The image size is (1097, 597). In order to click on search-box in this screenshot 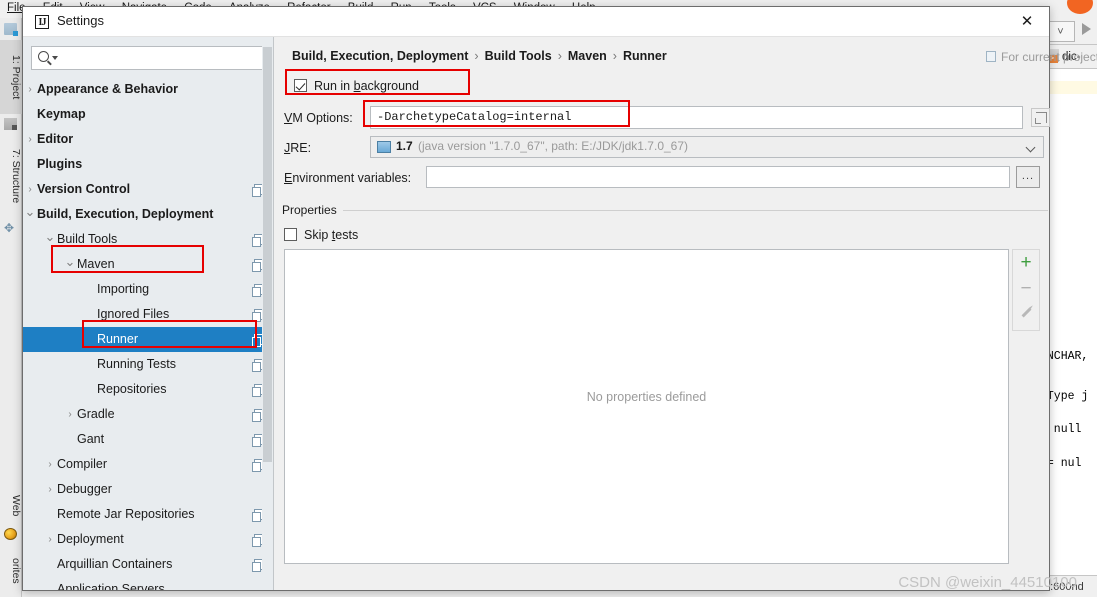, I will do `click(149, 58)`.